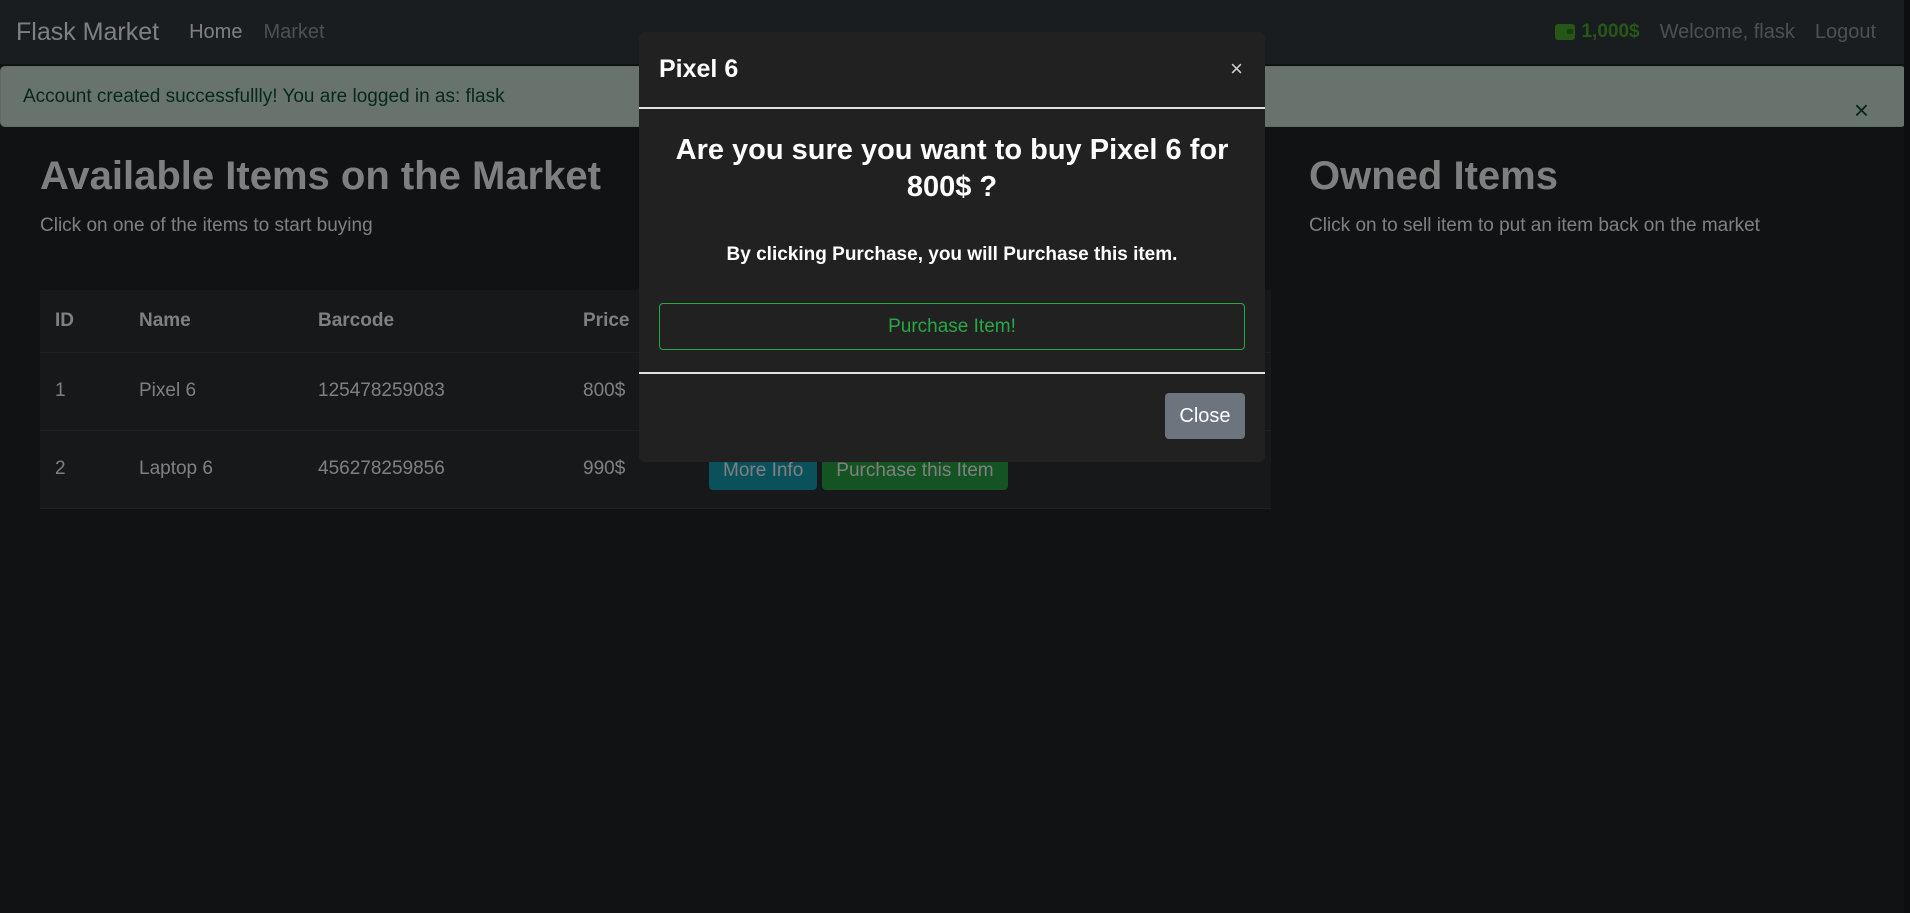 The image size is (1910, 913). Describe the element at coordinates (1205, 416) in the screenshot. I see `close-button: Close` at that location.